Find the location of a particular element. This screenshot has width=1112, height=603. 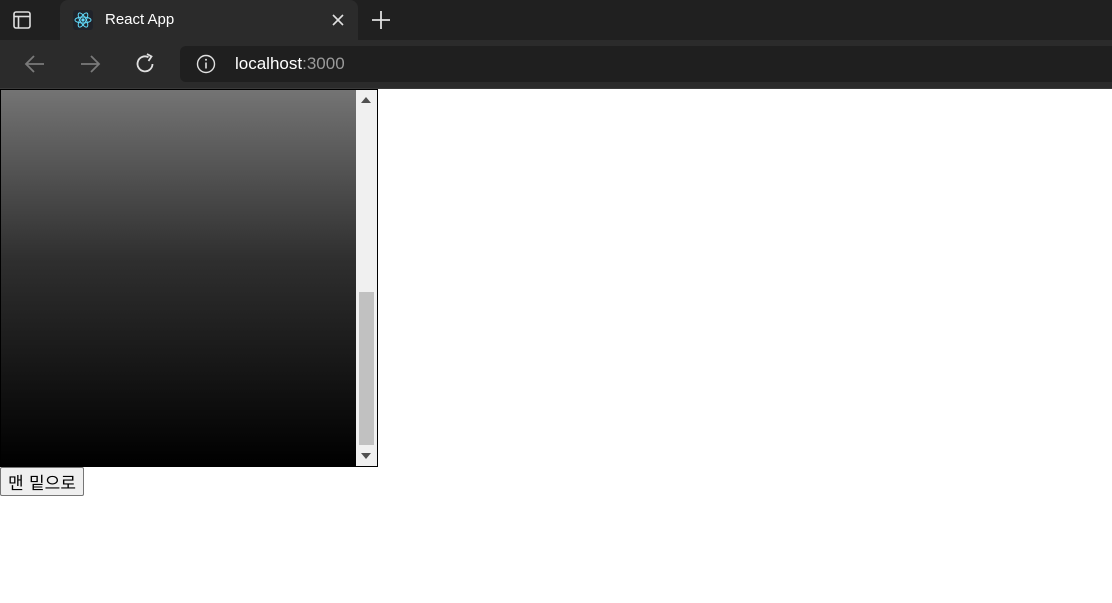

close-icon is located at coordinates (338, 20).